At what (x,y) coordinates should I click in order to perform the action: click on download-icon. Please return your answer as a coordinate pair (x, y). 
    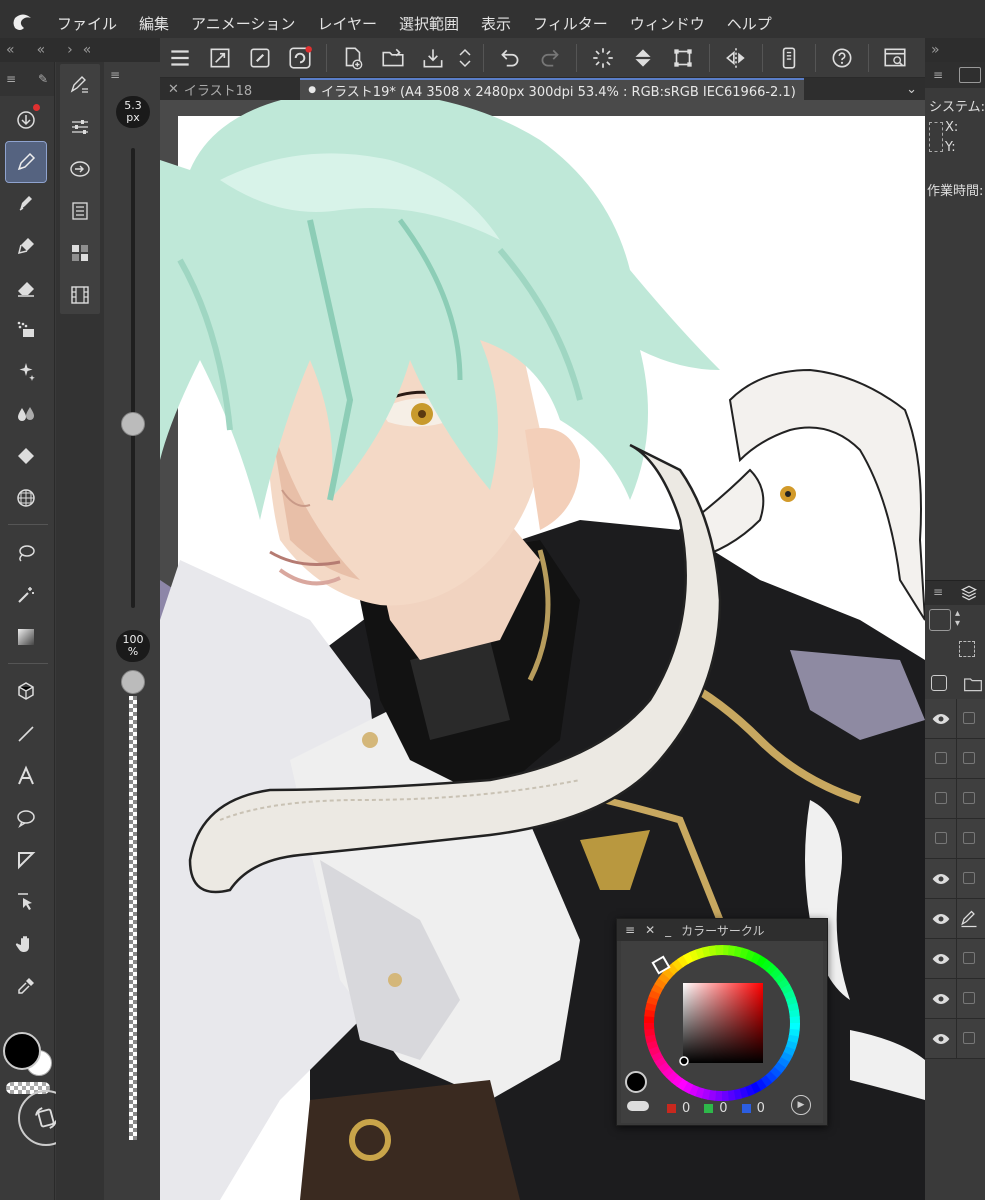
    Looking at the image, I should click on (26, 120).